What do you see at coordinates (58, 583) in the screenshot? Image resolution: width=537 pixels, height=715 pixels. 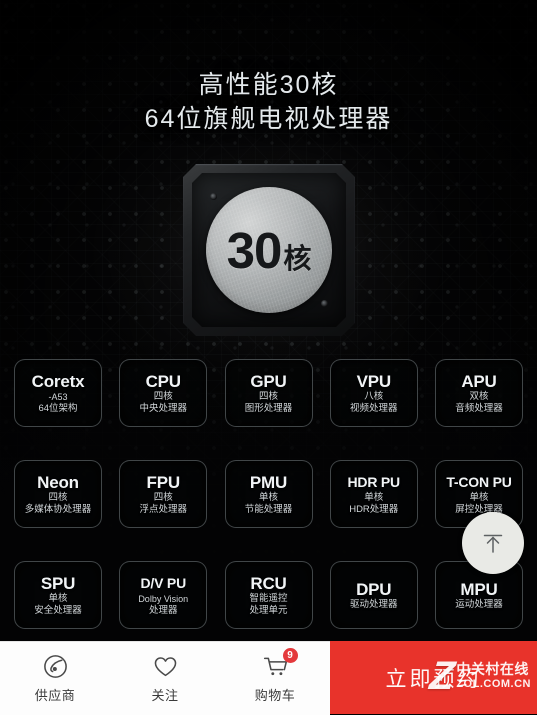 I see `module-title: SPU` at bounding box center [58, 583].